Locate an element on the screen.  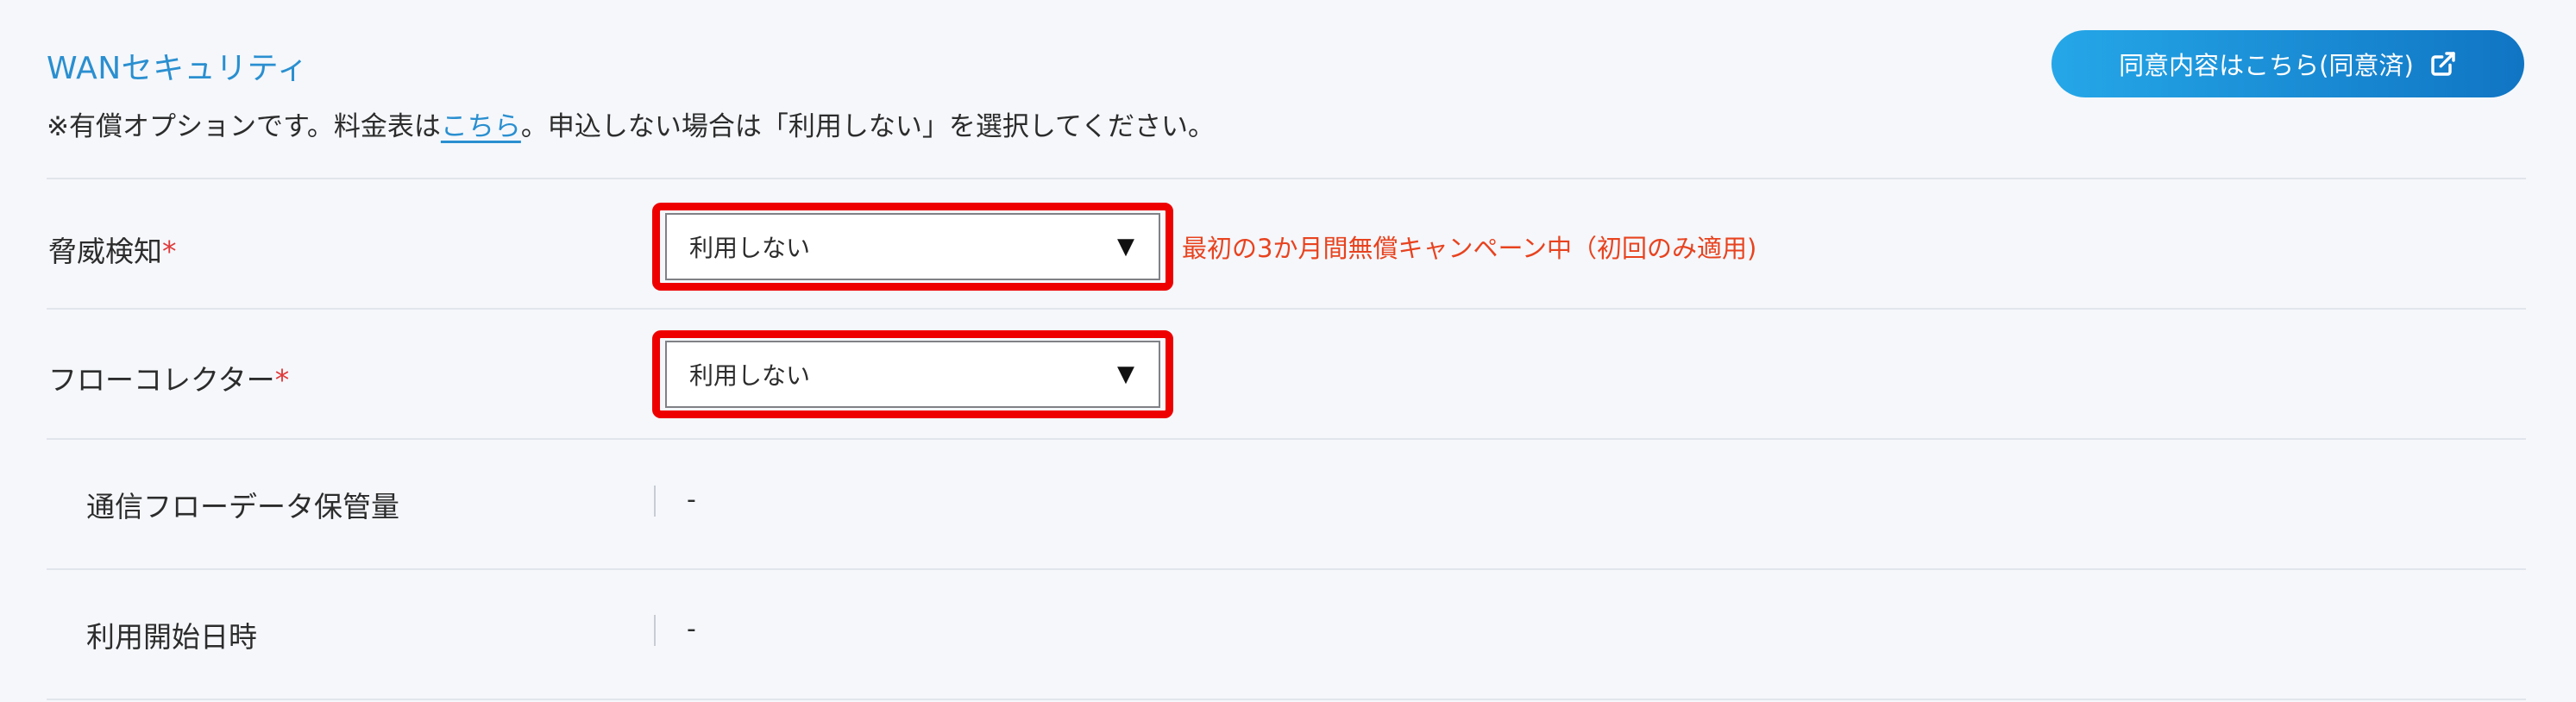
flow-collector-select-highlight: 利用しない ▼ is located at coordinates (912, 374).